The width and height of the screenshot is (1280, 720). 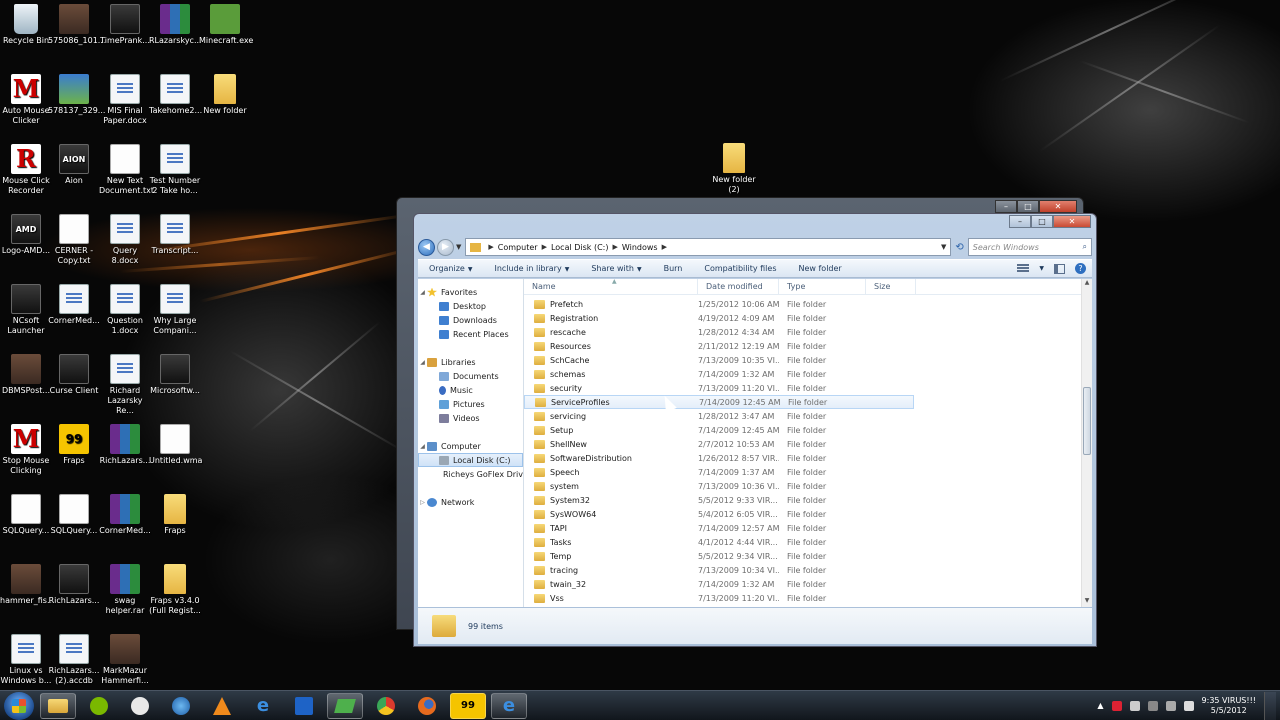 I want to click on taskbar-fraps-icon: 99, so click(x=468, y=705).